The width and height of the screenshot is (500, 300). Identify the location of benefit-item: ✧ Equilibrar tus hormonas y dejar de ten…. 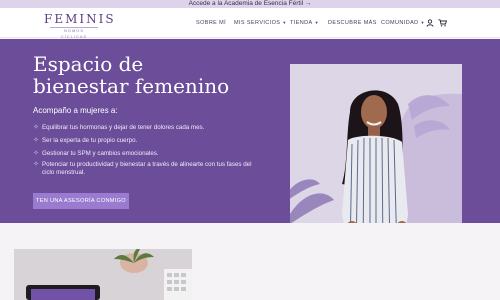
(148, 128).